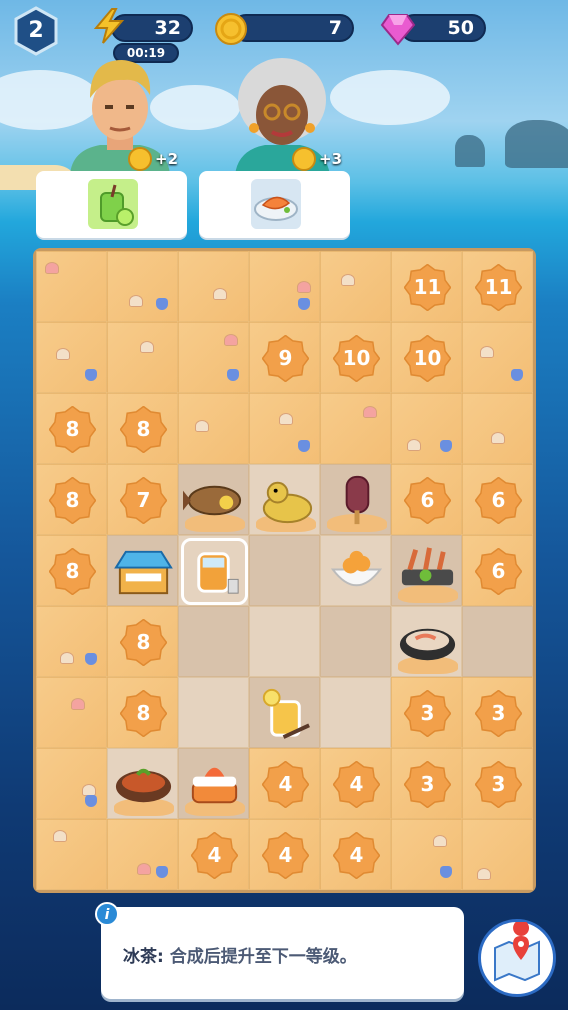 The height and width of the screenshot is (1010, 568). I want to click on popsicle-item, so click(356, 500).